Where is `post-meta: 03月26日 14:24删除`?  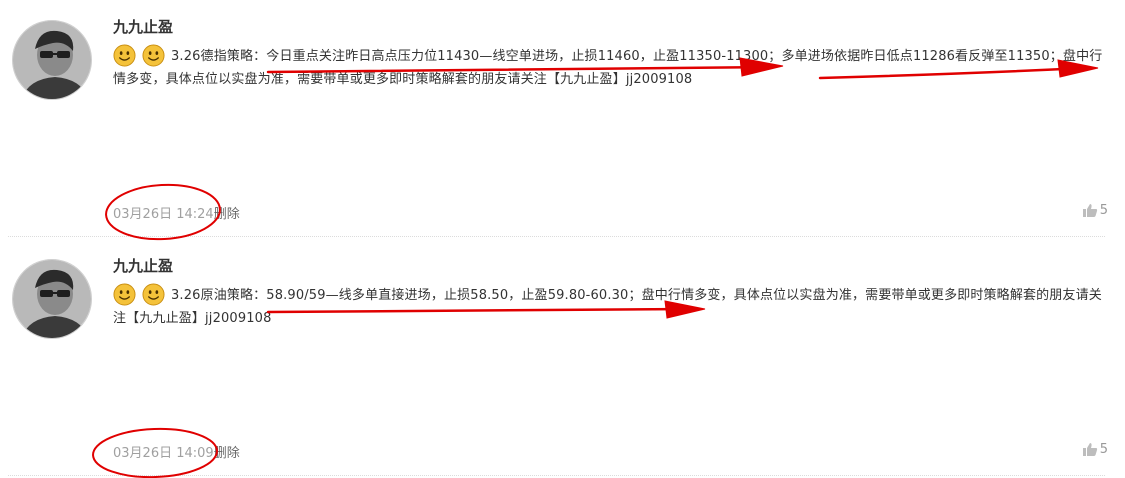 post-meta: 03月26日 14:24删除 is located at coordinates (176, 212).